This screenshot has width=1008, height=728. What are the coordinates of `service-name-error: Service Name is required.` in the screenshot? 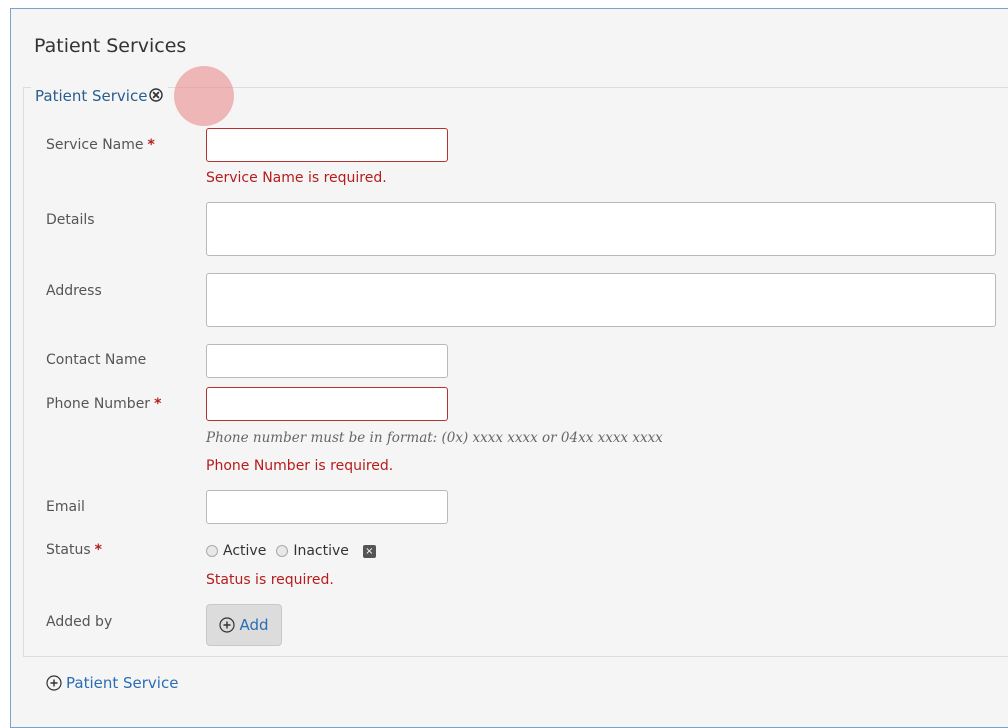 It's located at (296, 178).